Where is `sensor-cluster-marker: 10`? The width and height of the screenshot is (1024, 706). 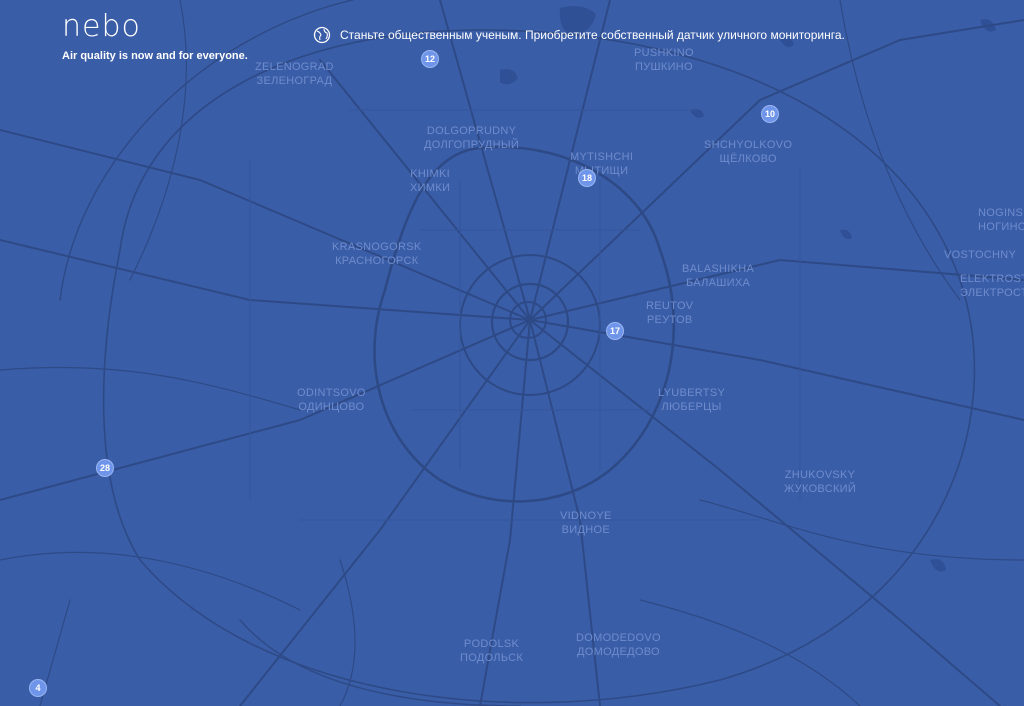
sensor-cluster-marker: 10 is located at coordinates (770, 114).